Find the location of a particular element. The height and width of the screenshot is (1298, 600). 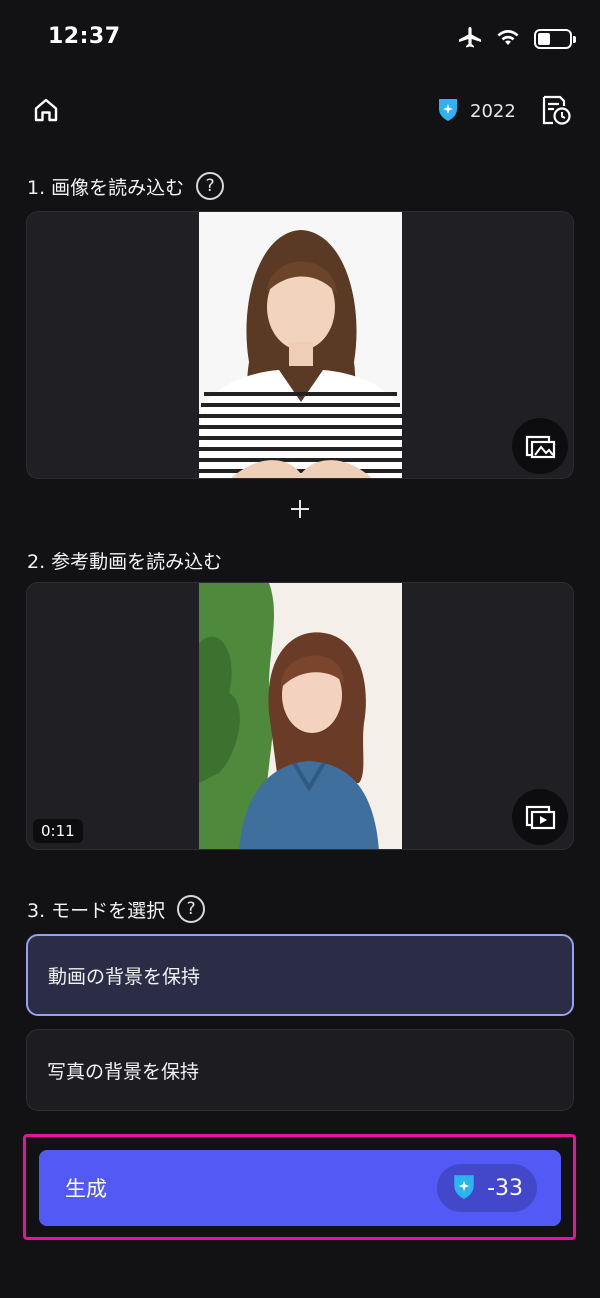

change-video-button is located at coordinates (540, 817).